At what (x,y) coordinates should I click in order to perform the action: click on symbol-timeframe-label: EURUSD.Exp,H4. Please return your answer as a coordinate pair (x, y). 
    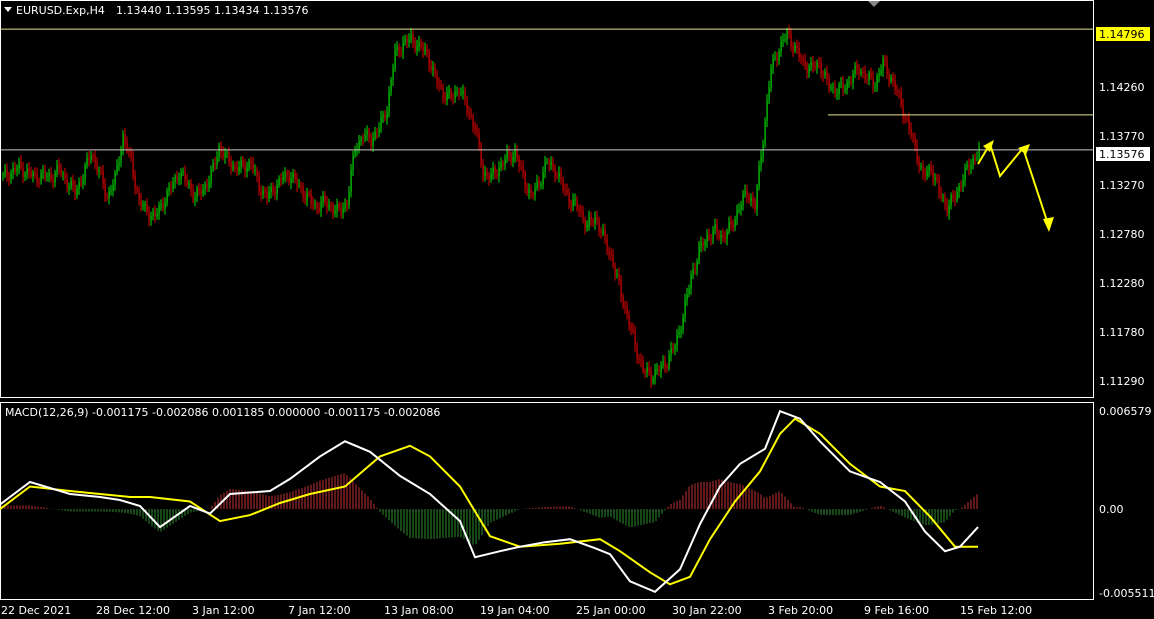
    Looking at the image, I should click on (60, 10).